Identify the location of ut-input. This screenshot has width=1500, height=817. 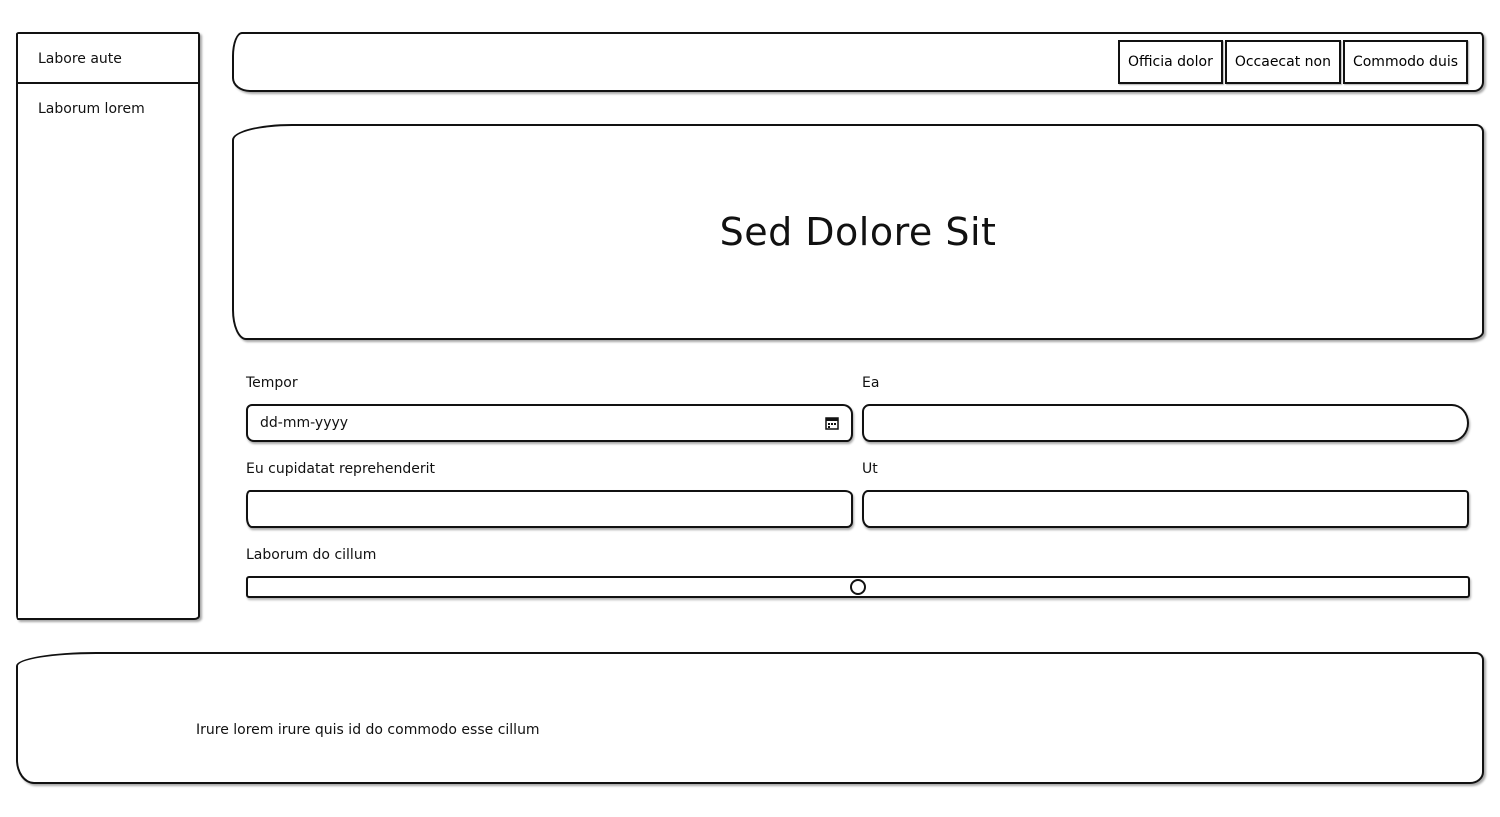
(1165, 509).